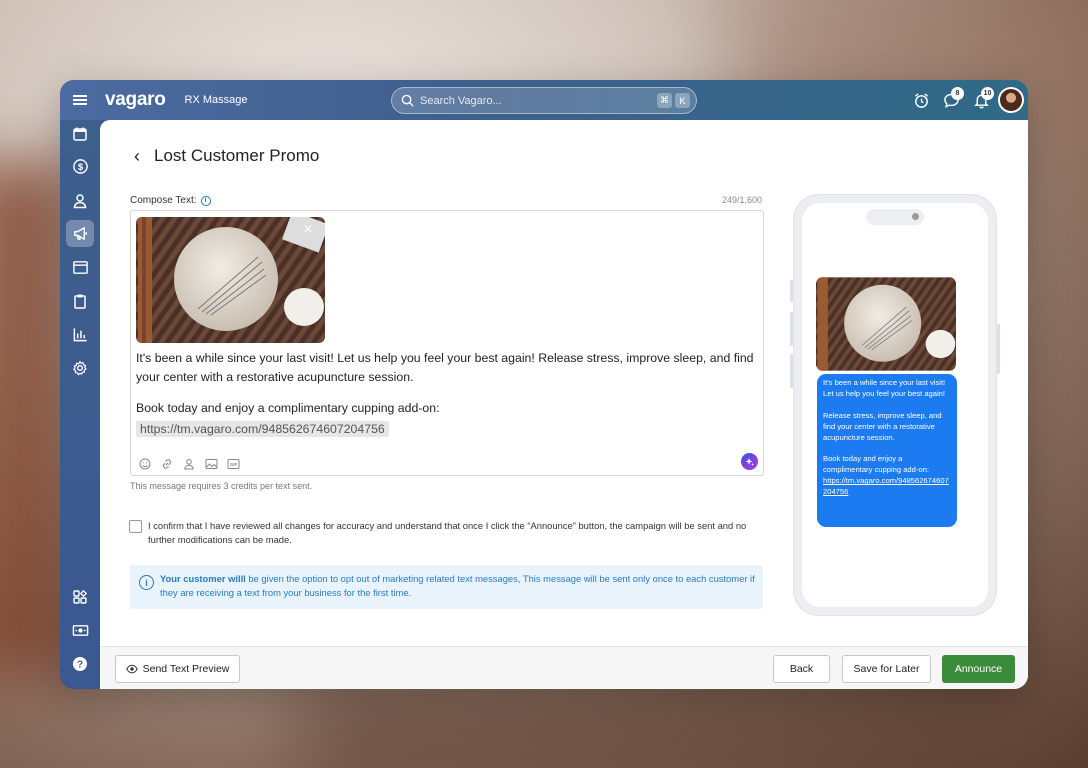  I want to click on announce-button: Announce, so click(978, 669).